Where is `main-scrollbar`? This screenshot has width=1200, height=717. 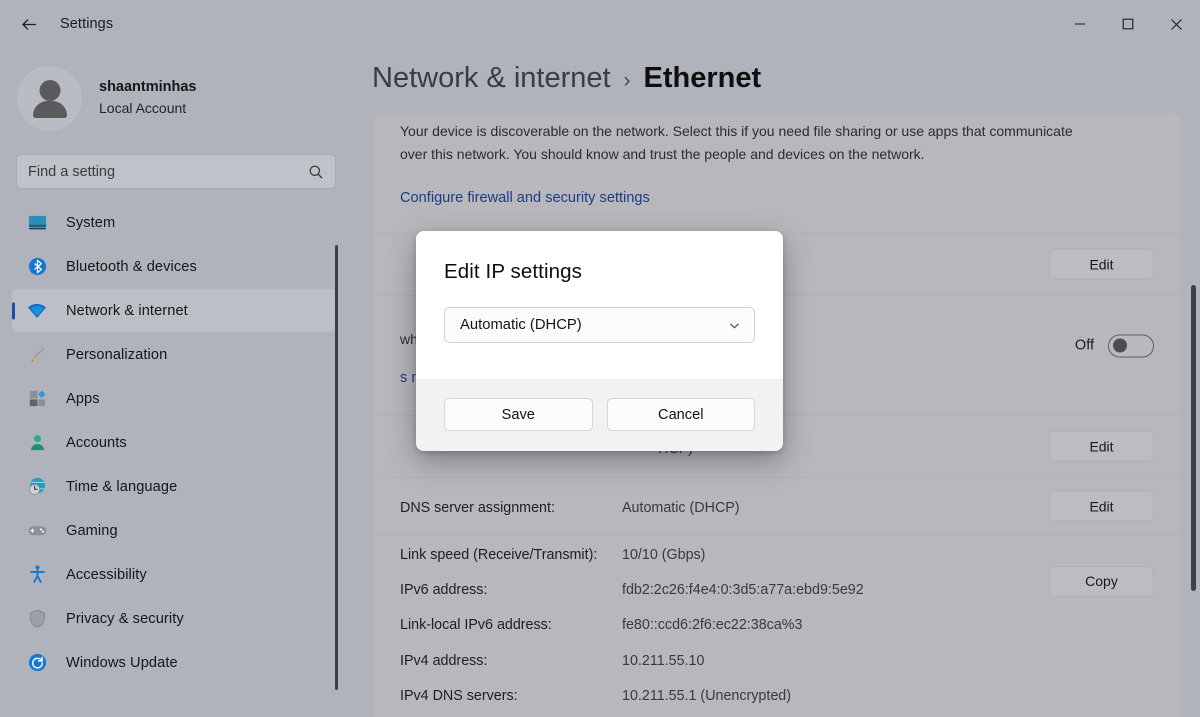
main-scrollbar is located at coordinates (1193, 438).